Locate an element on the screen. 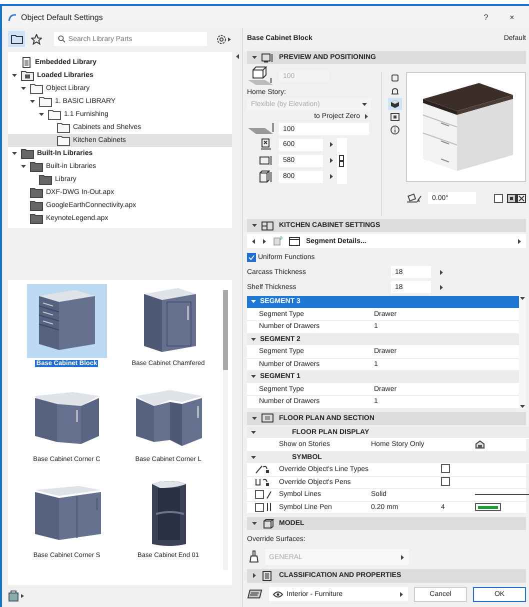 The width and height of the screenshot is (529, 607). favorites-button is located at coordinates (36, 39).